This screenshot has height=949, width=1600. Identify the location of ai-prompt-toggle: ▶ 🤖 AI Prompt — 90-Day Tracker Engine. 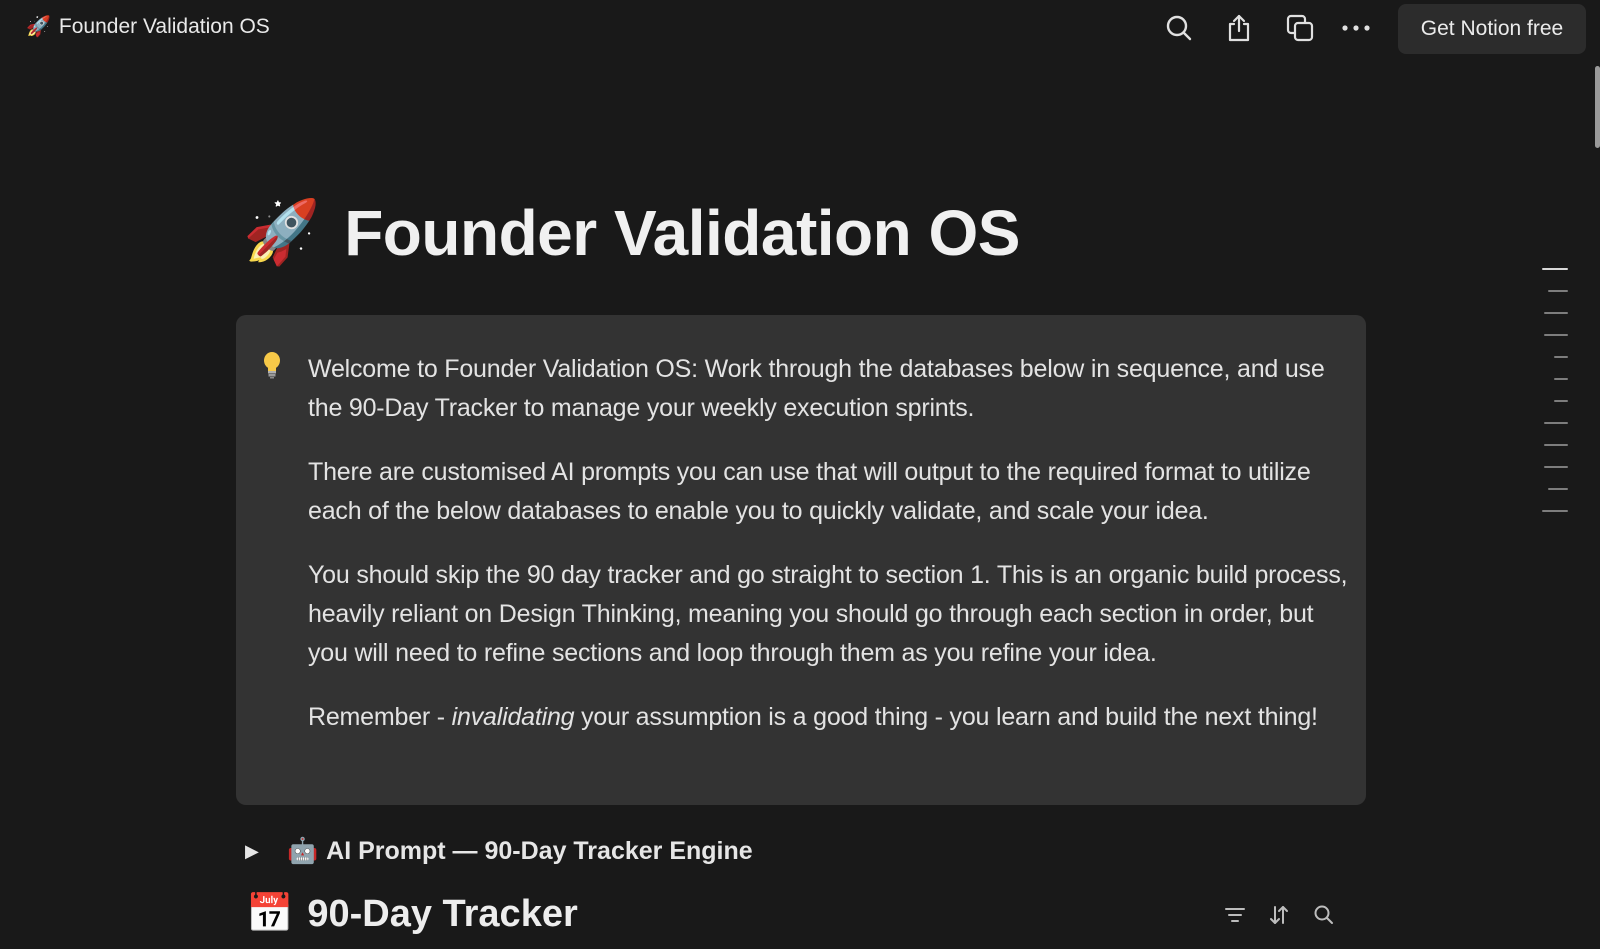
(499, 851).